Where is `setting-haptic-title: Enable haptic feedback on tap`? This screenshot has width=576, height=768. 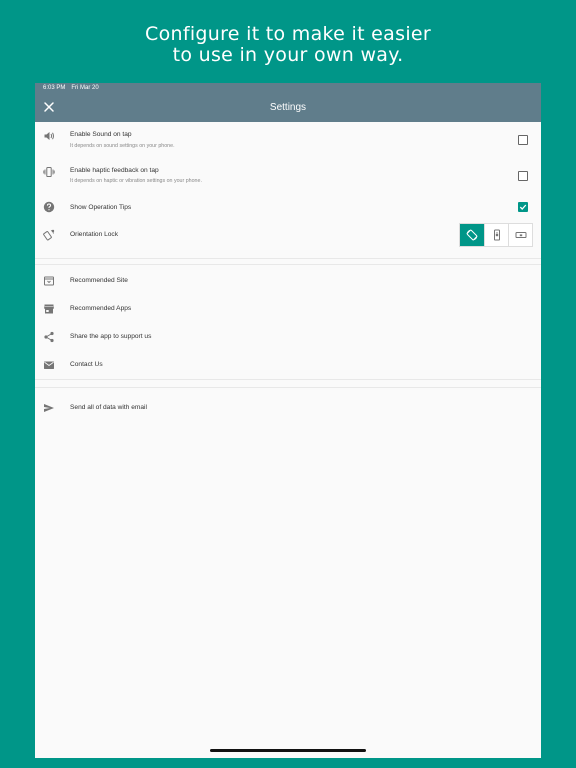
setting-haptic-title: Enable haptic feedback on tap is located at coordinates (114, 170).